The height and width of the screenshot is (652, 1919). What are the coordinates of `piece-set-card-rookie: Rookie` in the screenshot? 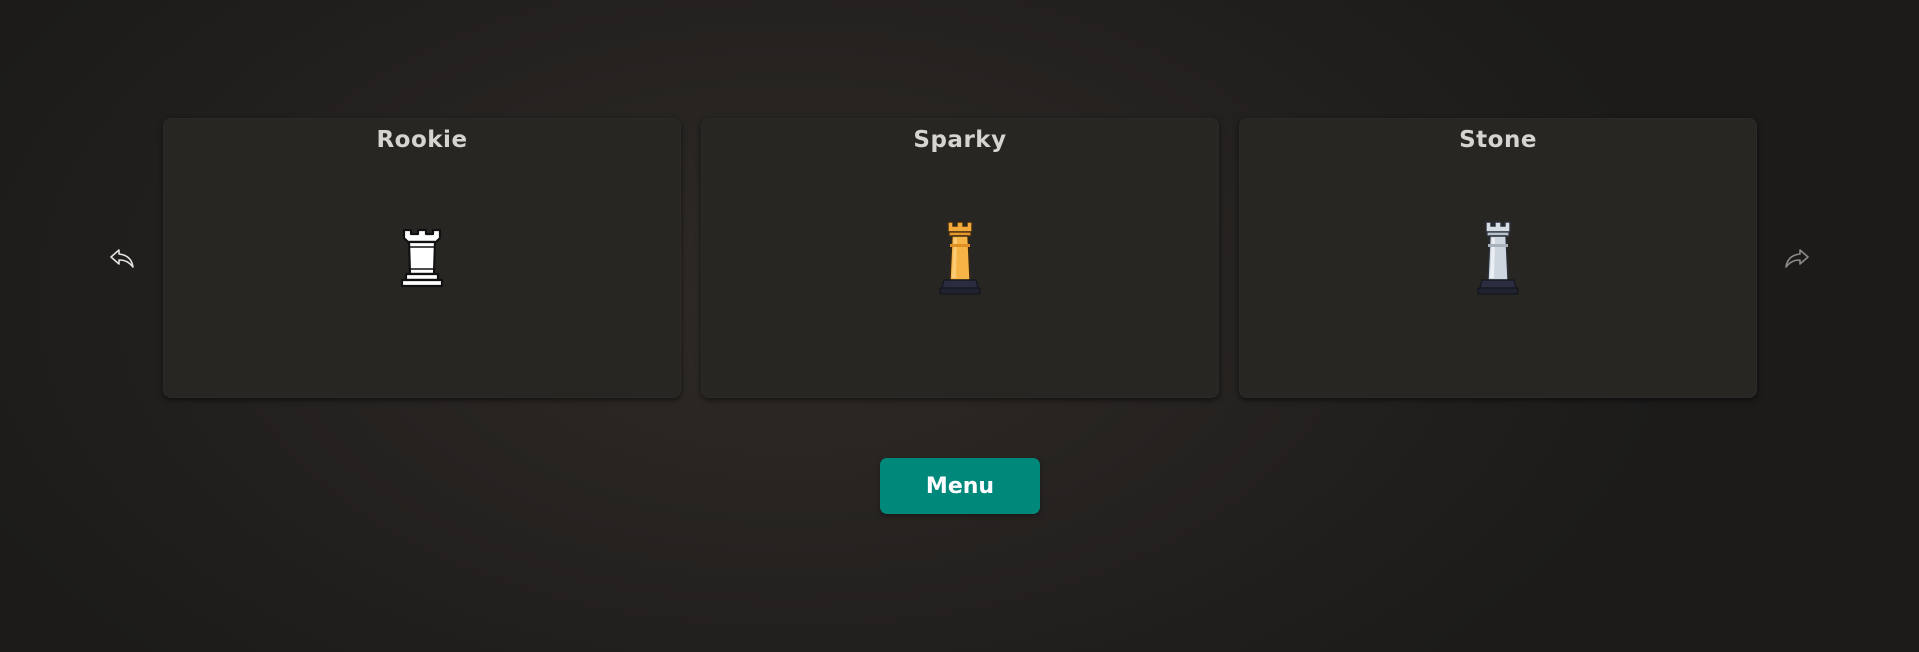 It's located at (422, 258).